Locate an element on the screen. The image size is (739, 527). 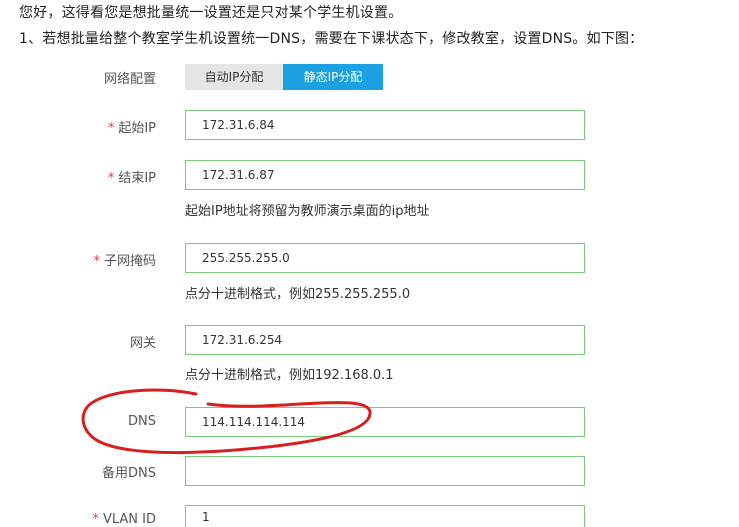
vlan-id-label-text: VLAN ID is located at coordinates (129, 519).